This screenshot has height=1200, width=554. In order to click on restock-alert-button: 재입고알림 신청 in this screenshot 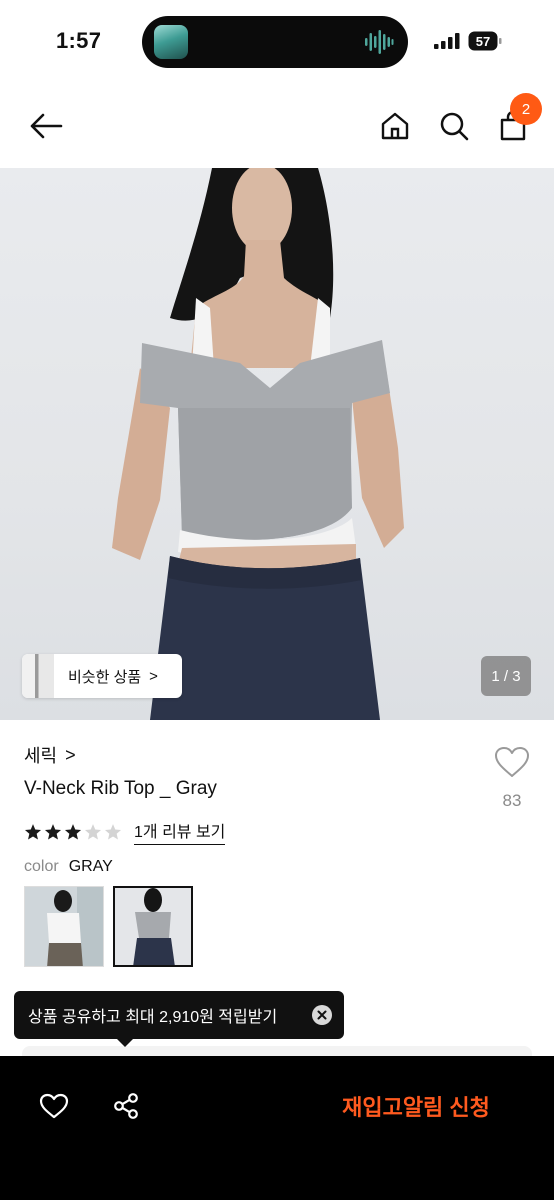, I will do `click(416, 1106)`.